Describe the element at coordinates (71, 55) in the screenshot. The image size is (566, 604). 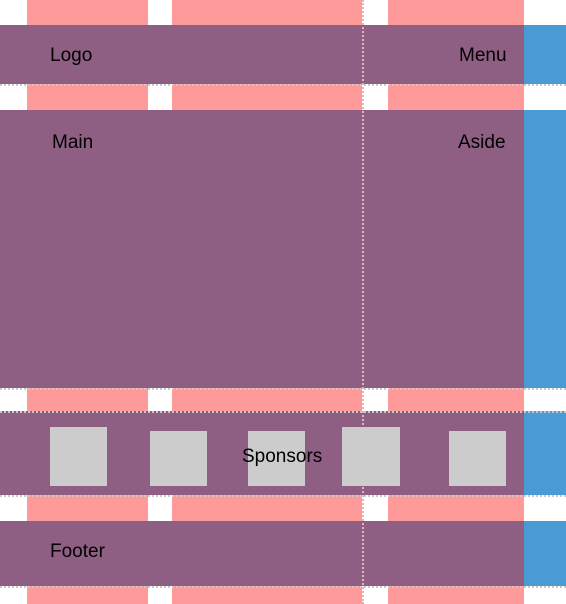
I see `region-label-logo: Logo` at that location.